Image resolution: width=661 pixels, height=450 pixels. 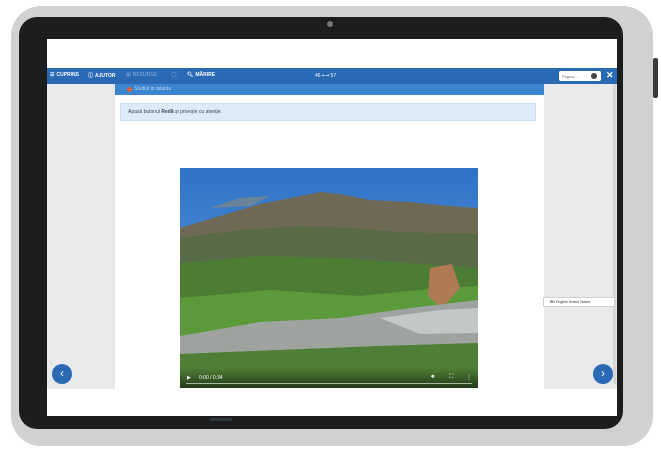 I want to click on fullscreen-button: ◯, so click(x=174, y=75).